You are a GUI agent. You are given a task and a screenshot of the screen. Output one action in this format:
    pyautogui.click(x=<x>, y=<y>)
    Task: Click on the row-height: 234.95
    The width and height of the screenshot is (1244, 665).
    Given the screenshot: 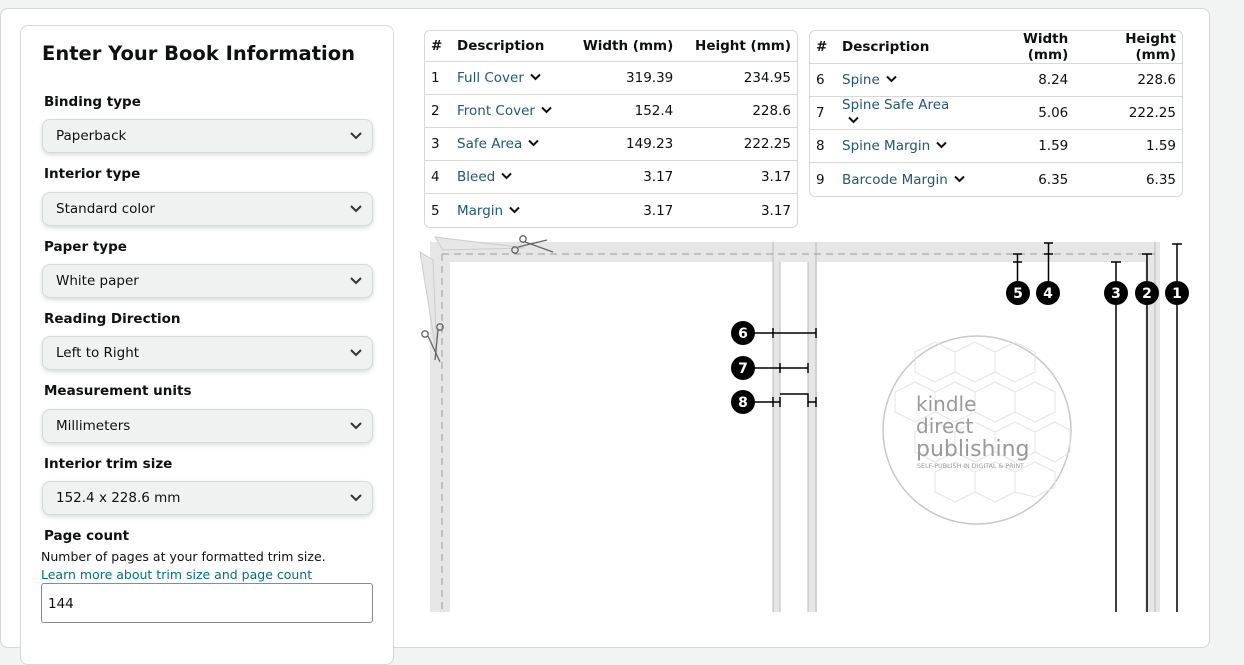 What is the action you would take?
    pyautogui.click(x=738, y=78)
    